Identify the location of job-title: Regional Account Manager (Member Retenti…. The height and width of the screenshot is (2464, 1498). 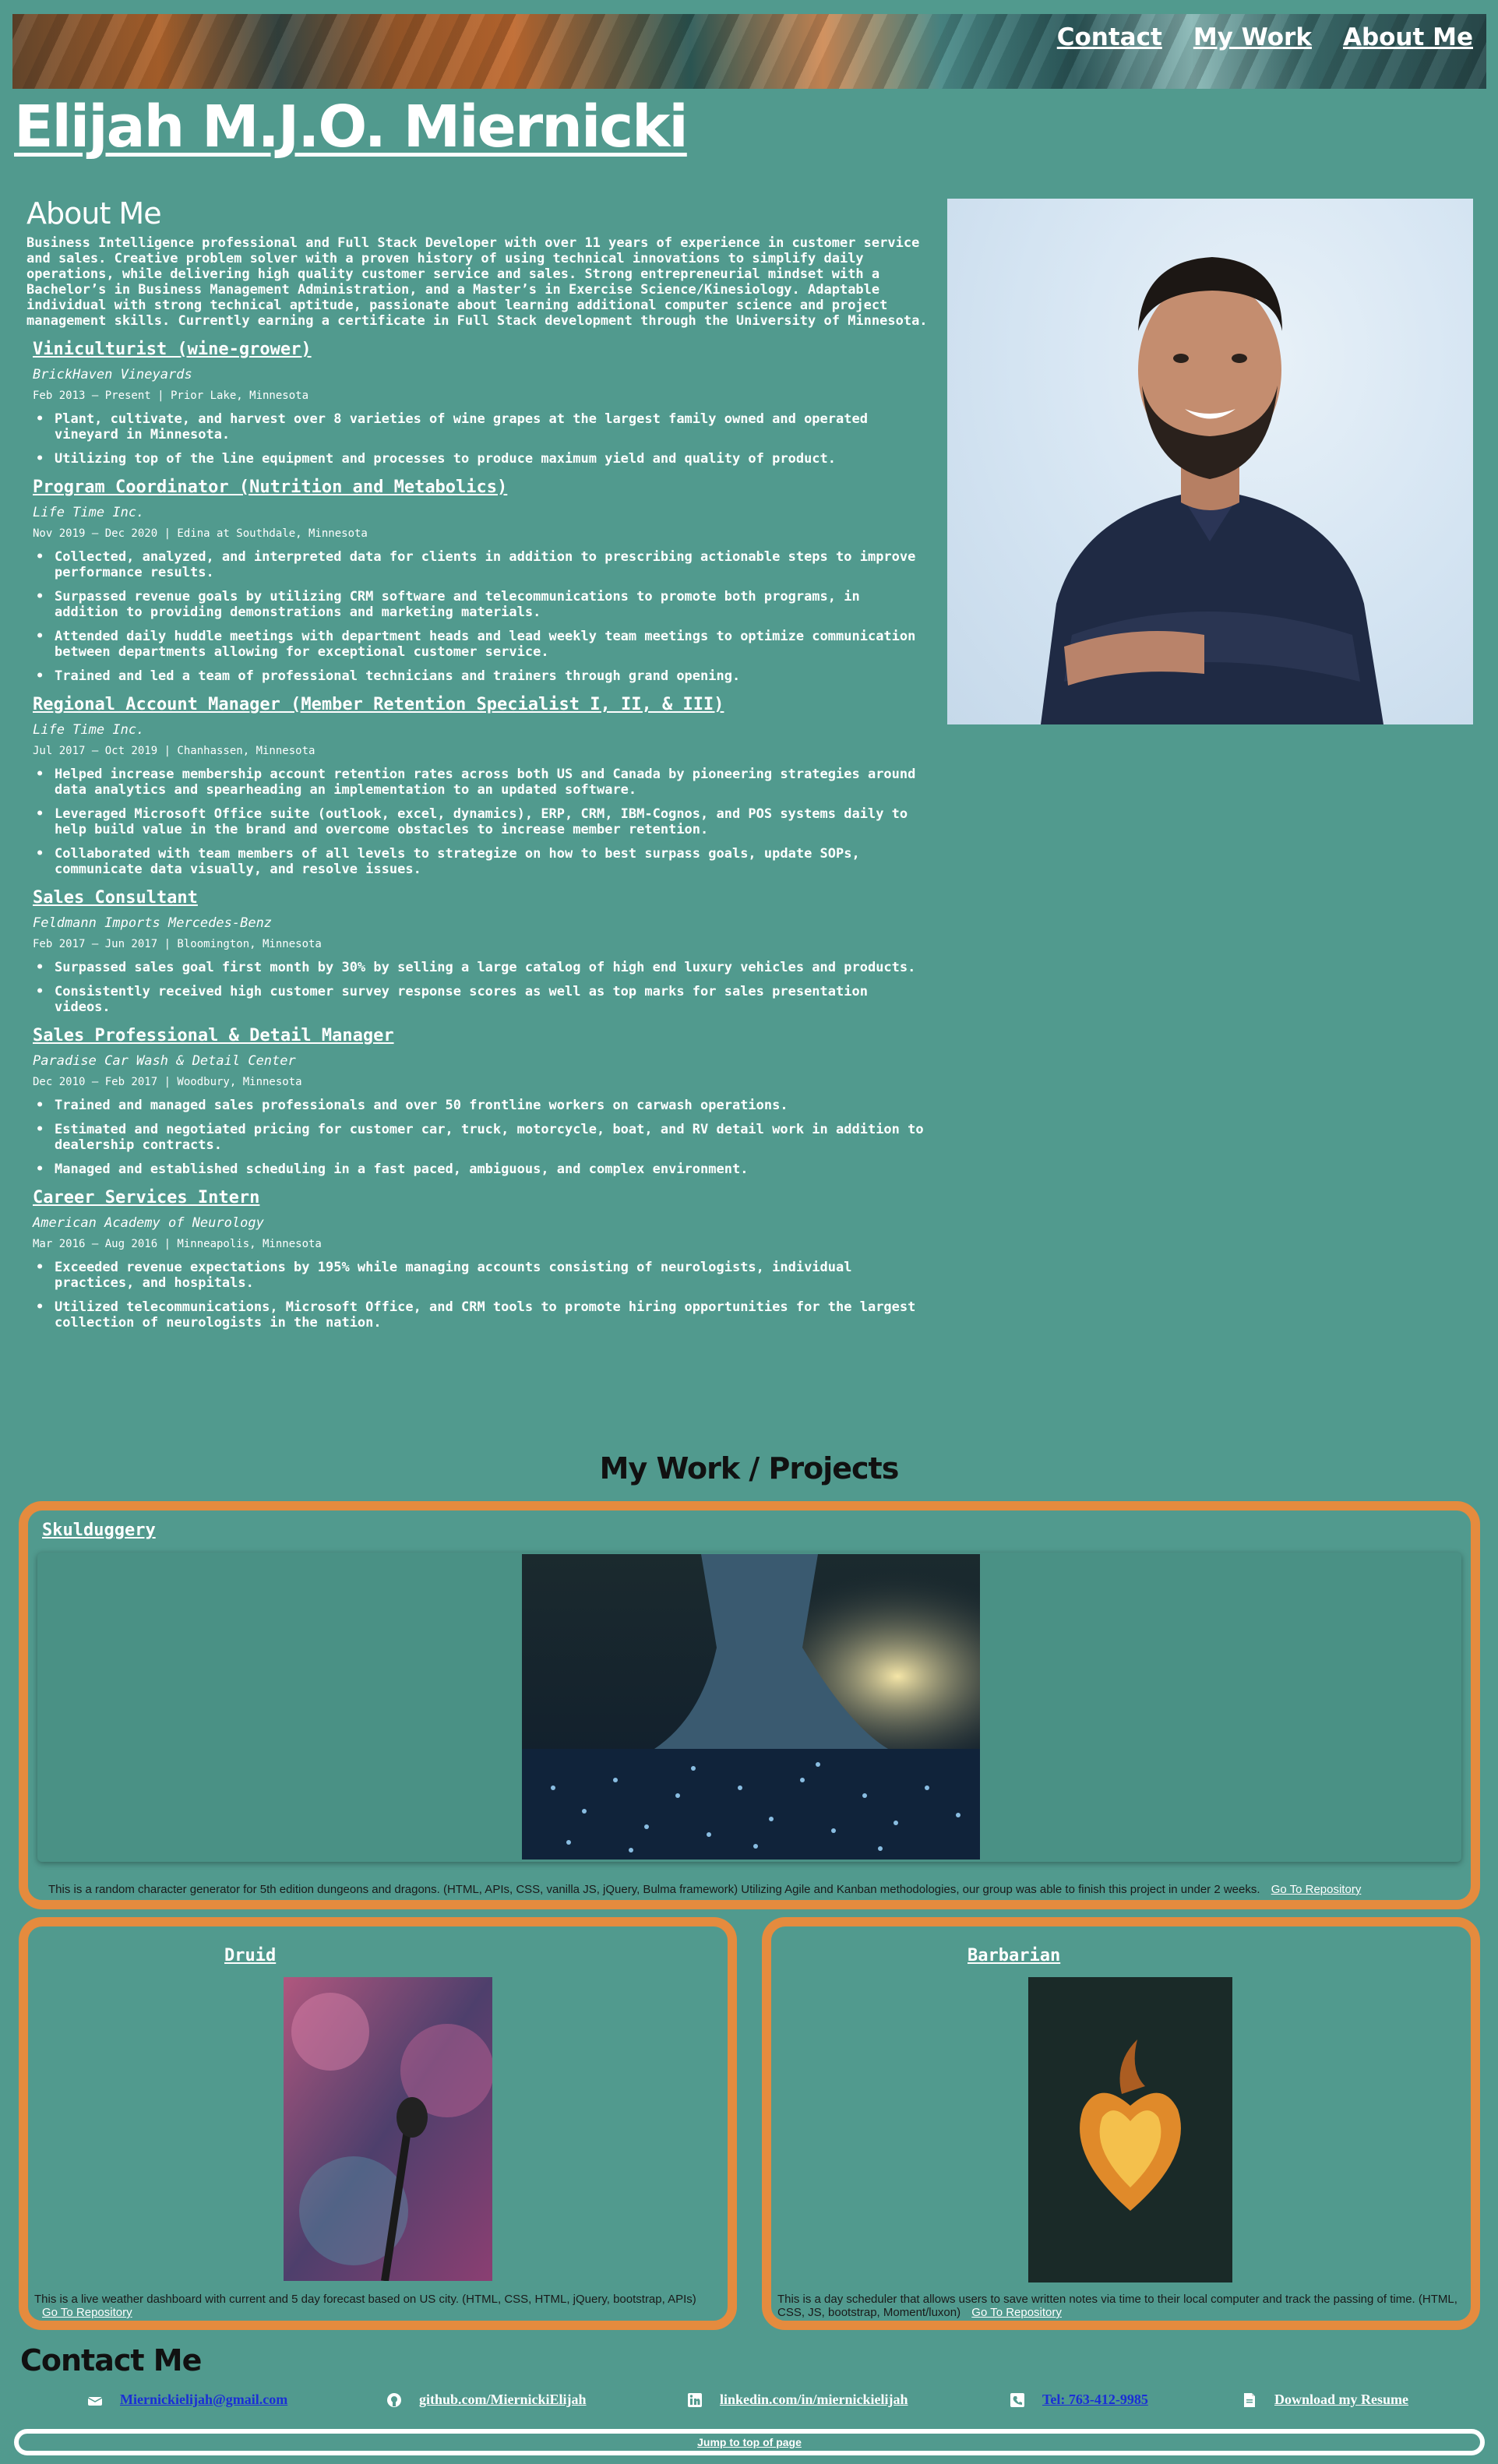
(378, 704).